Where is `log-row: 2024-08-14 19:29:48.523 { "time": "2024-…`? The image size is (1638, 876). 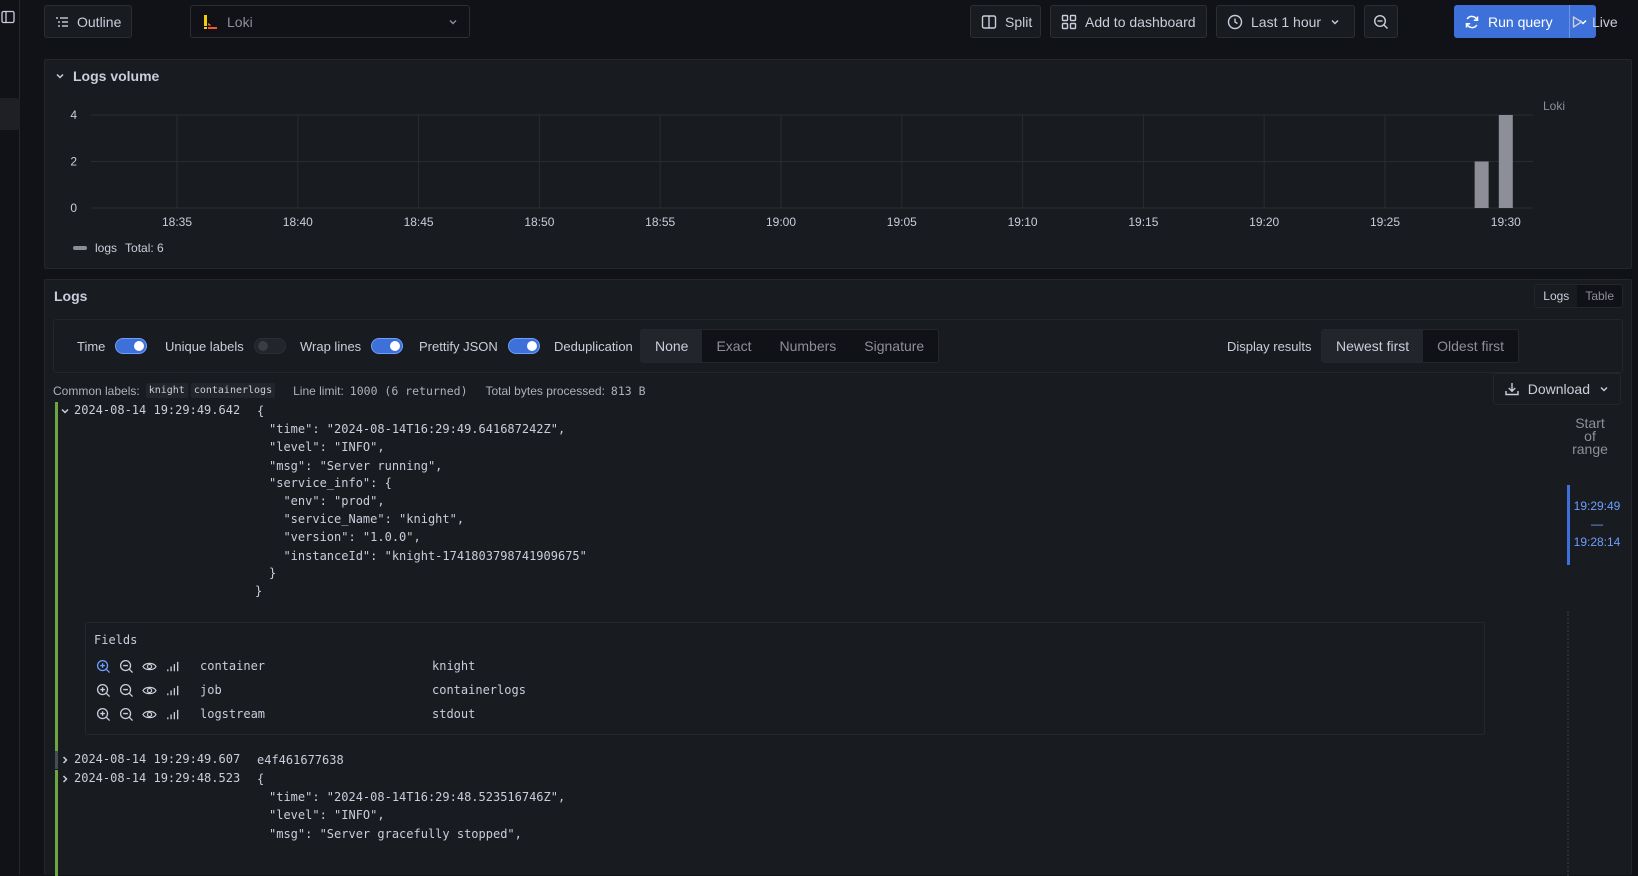
log-row: 2024-08-14 19:29:48.523 { "time": "2024-… is located at coordinates (773, 823).